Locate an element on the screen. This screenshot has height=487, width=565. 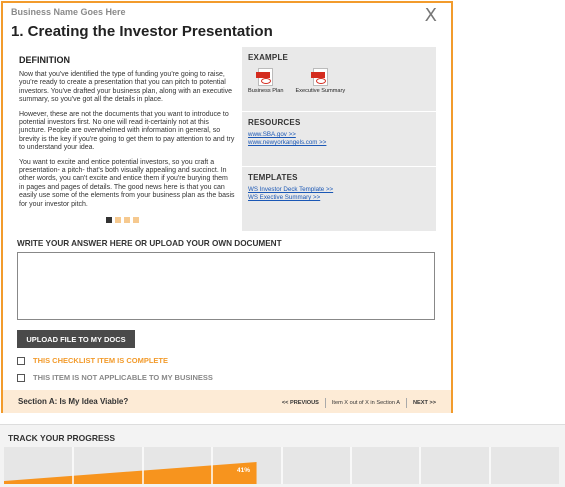
page-title: 1. Creating the Investor Presentation is located at coordinates (142, 31).